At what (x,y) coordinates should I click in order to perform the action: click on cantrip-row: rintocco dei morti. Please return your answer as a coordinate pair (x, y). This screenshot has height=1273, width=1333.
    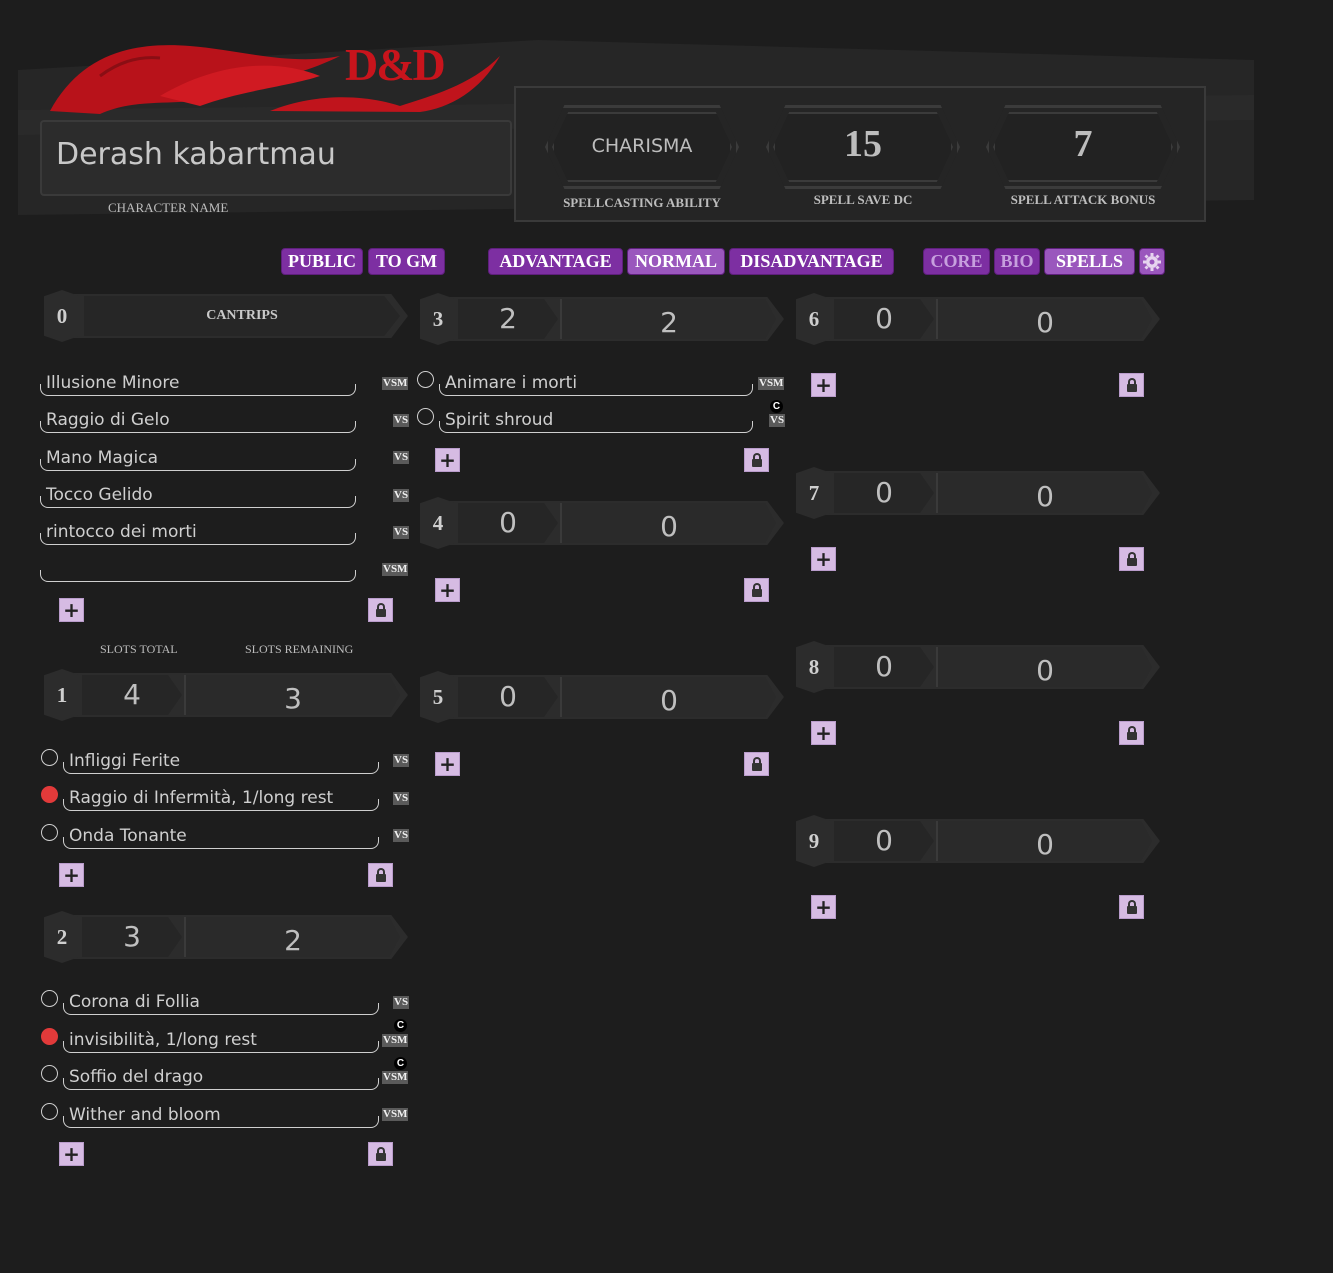
    Looking at the image, I should click on (198, 532).